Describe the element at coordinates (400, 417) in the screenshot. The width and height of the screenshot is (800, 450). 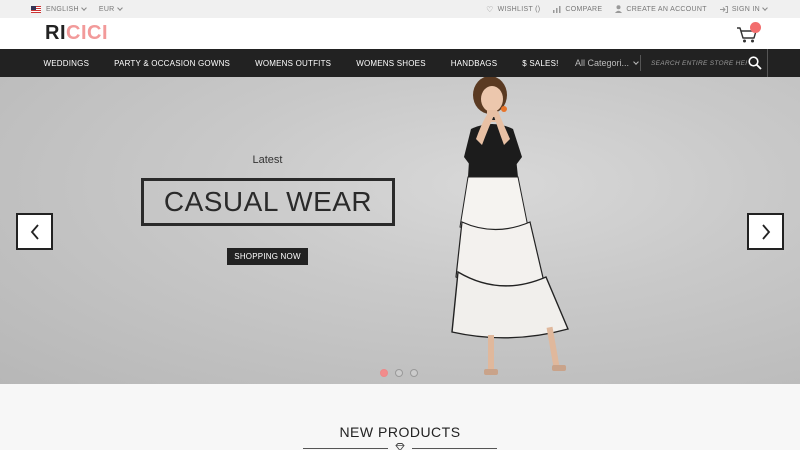
I see `new-products-section` at that location.